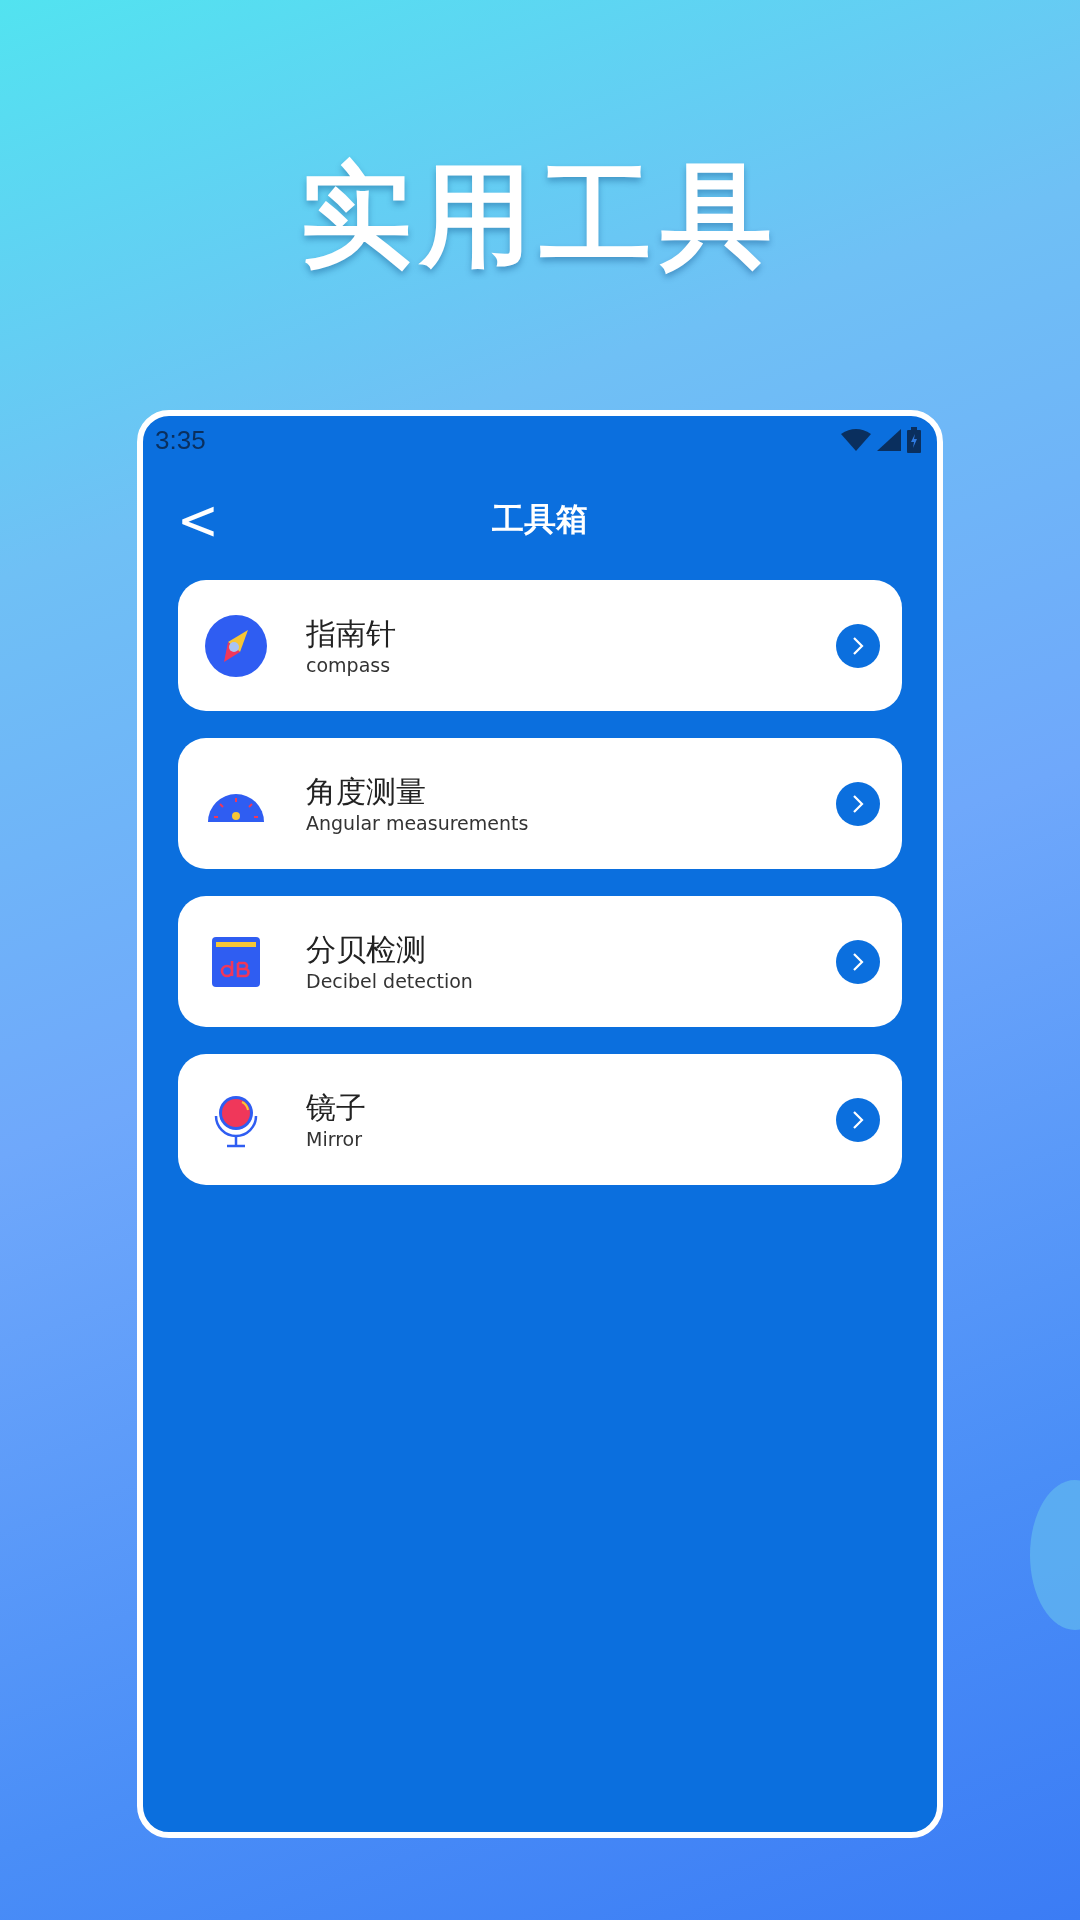 The width and height of the screenshot is (1080, 1920). What do you see at coordinates (366, 791) in the screenshot?
I see `tool-title: 角度测量` at bounding box center [366, 791].